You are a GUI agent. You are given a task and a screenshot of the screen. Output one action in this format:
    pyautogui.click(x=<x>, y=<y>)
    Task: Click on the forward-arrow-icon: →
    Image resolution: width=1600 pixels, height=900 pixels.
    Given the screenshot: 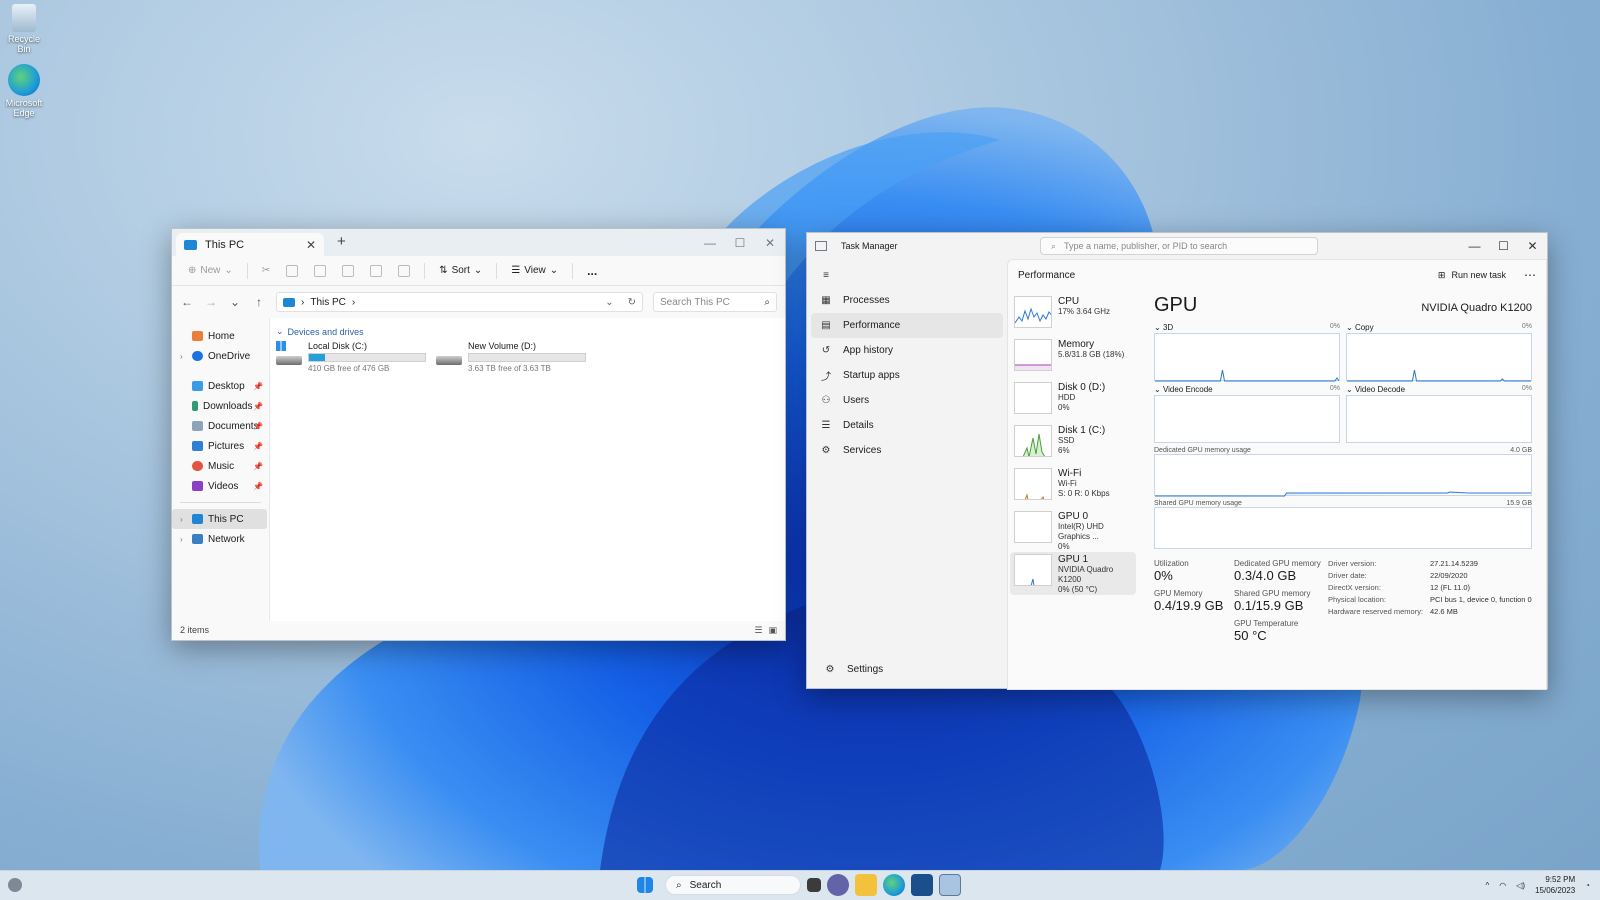 What is the action you would take?
    pyautogui.click(x=211, y=302)
    